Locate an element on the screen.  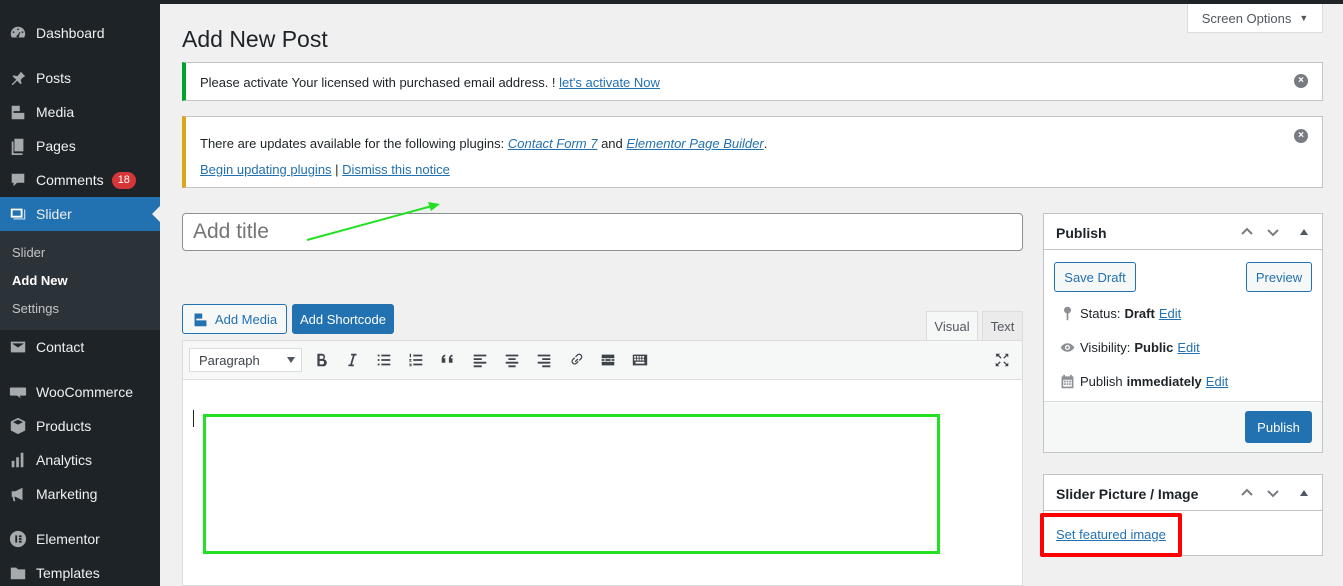
italic-icon is located at coordinates (352, 360).